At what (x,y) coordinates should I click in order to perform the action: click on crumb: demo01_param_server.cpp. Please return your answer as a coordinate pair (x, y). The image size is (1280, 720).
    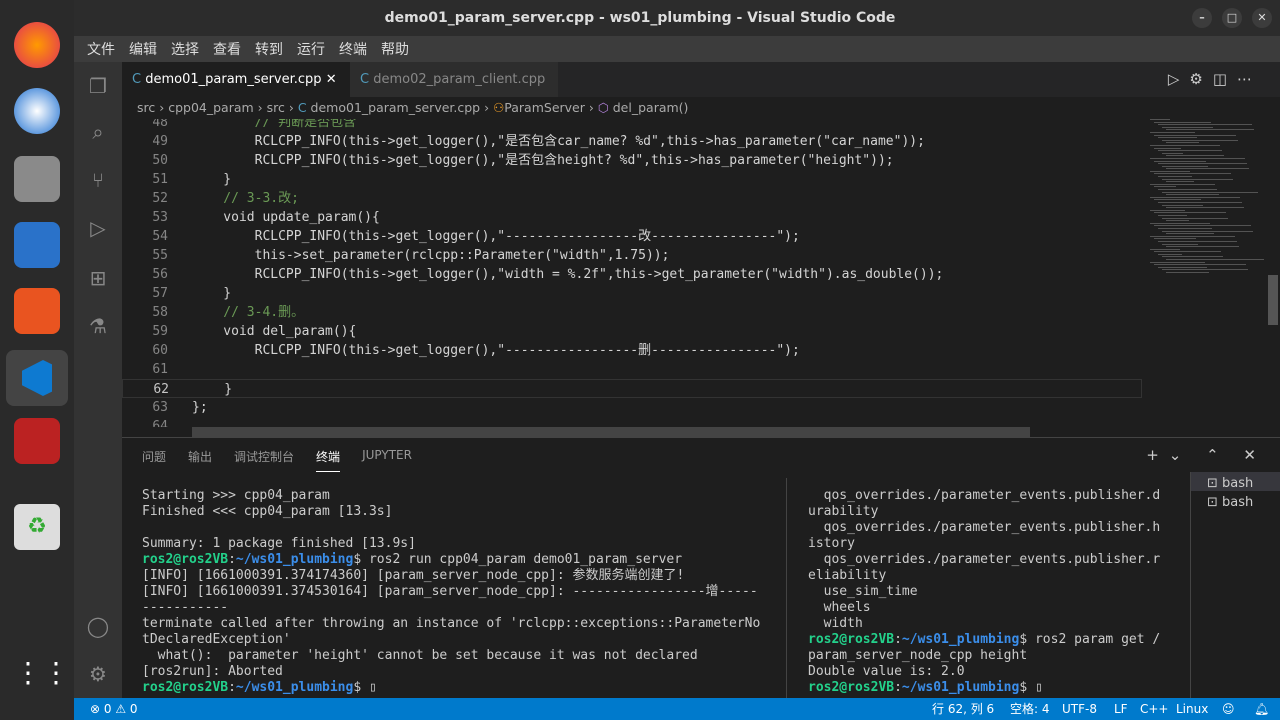
    Looking at the image, I should click on (396, 107).